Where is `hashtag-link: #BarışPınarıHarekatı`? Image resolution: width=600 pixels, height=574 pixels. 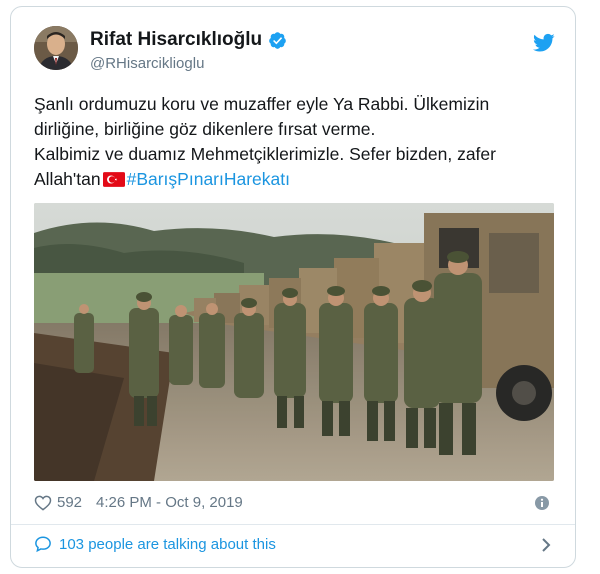 hashtag-link: #BarışPınarıHarekatı is located at coordinates (208, 179).